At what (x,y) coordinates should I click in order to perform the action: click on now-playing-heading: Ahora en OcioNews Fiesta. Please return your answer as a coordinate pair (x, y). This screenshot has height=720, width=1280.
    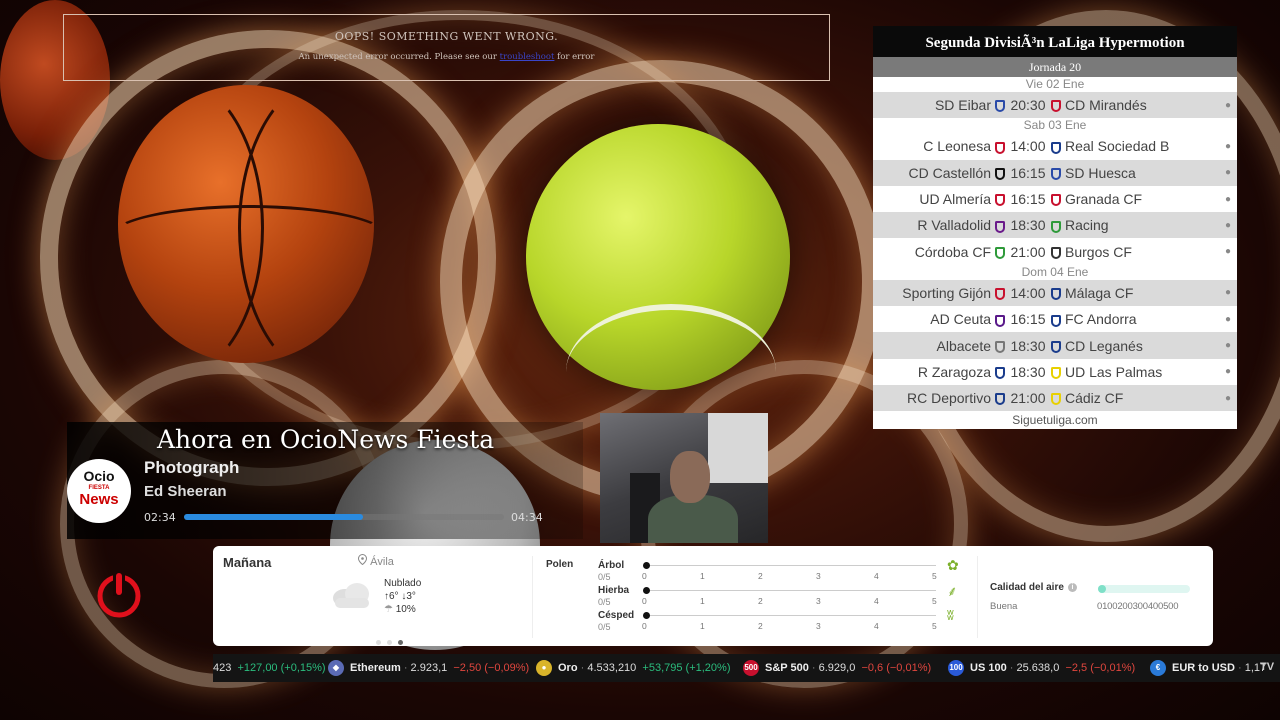
    Looking at the image, I should click on (326, 439).